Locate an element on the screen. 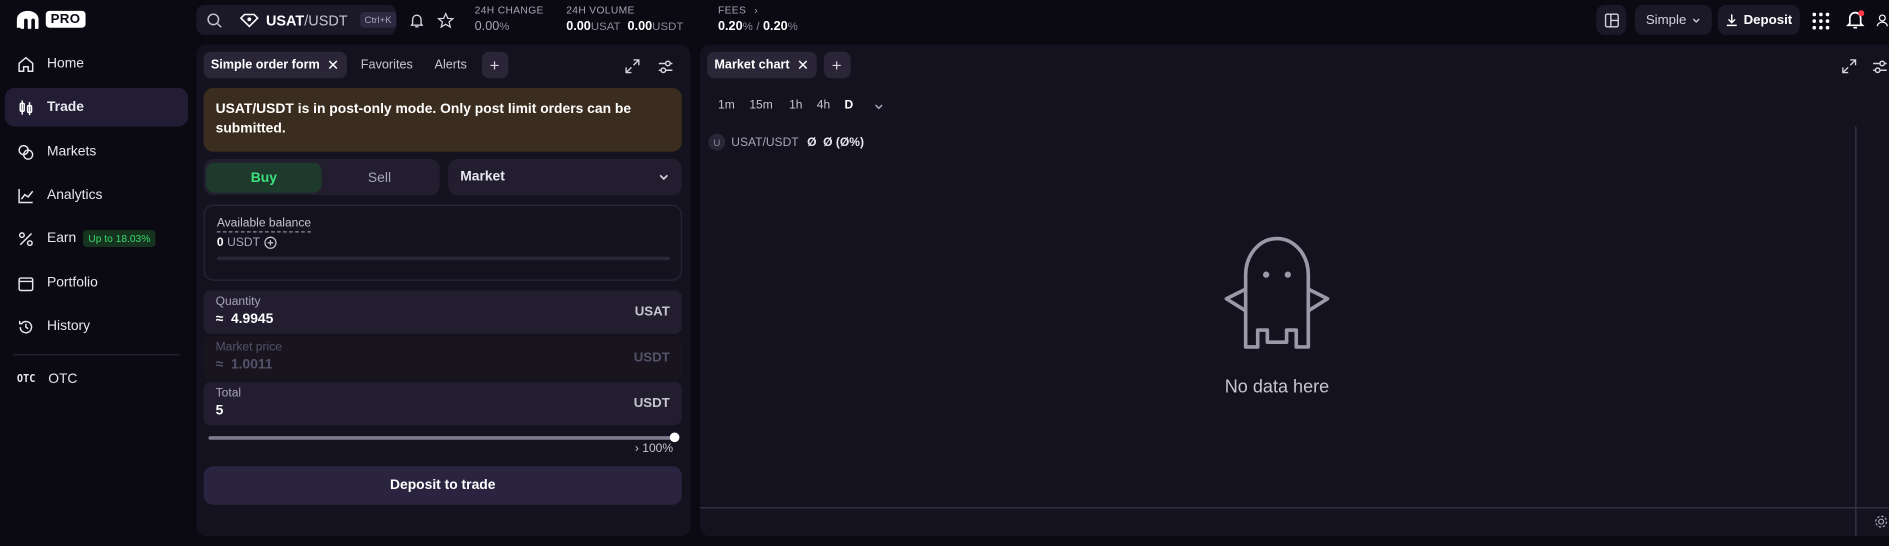  plus-icon: + is located at coordinates (494, 65).